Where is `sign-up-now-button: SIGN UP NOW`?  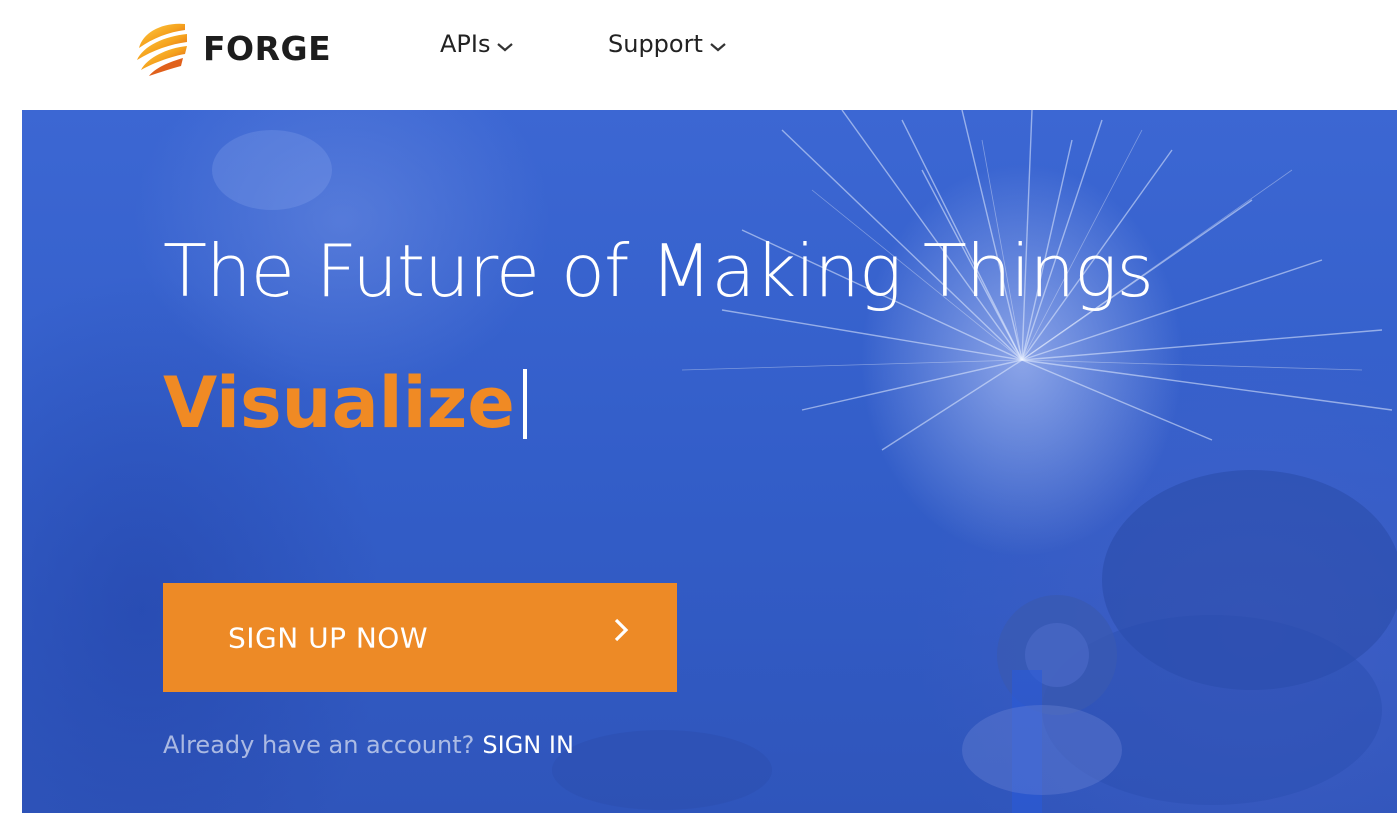 sign-up-now-button: SIGN UP NOW is located at coordinates (420, 637).